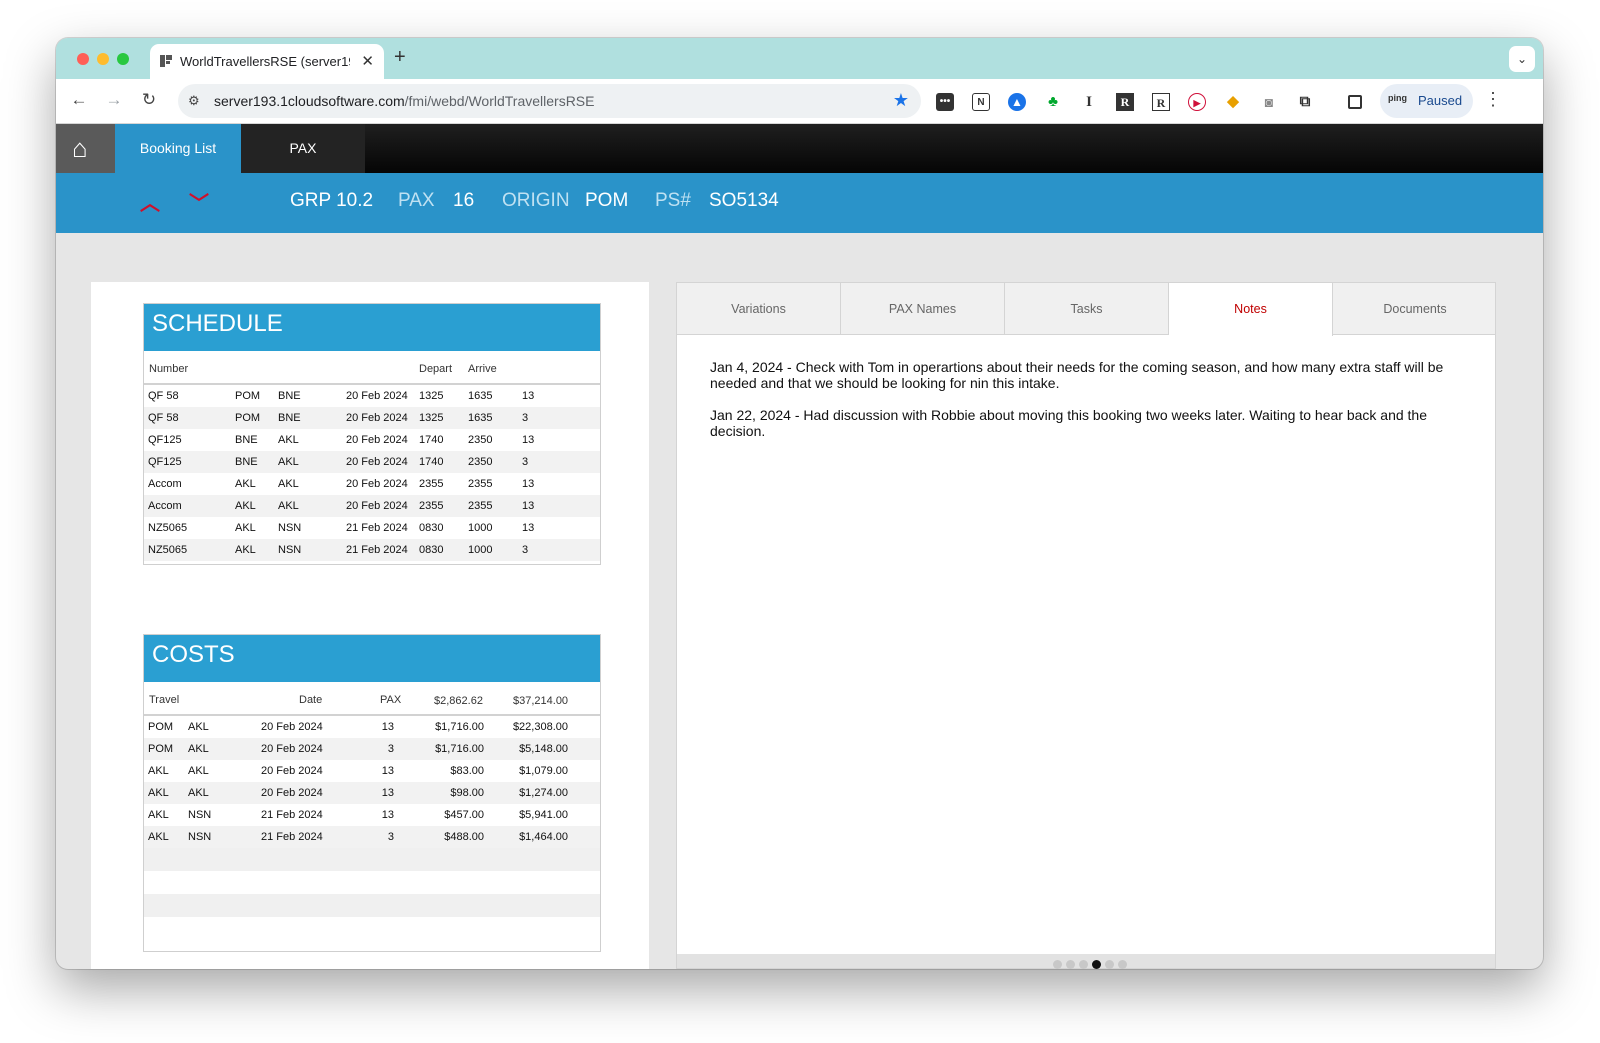  Describe the element at coordinates (431, 418) in the screenshot. I see `depart-time: 1325` at that location.